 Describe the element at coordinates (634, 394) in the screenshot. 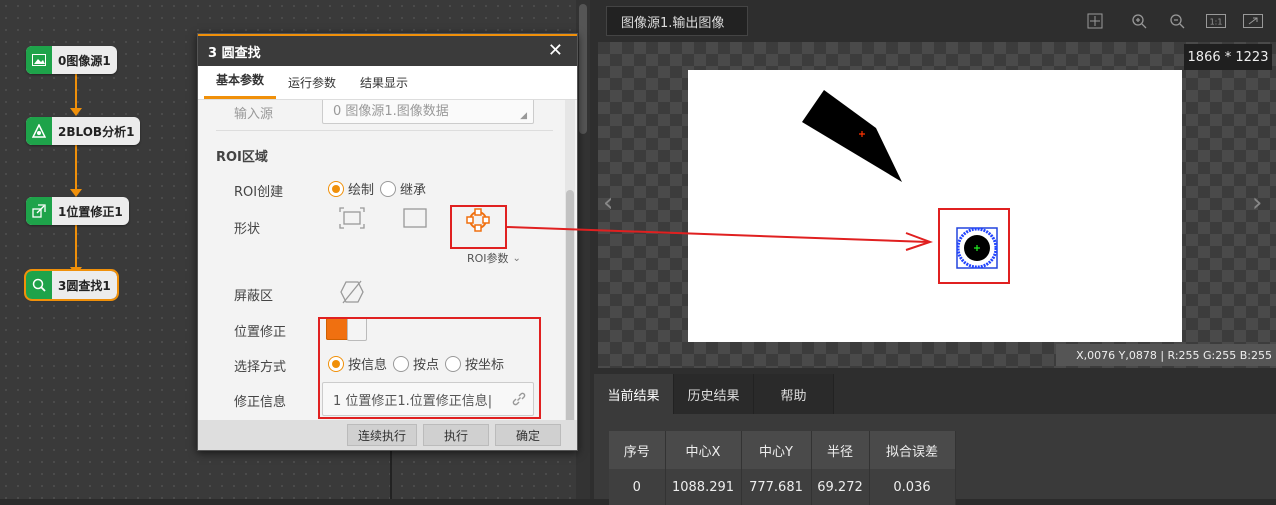

I see `tab-current-result: 当前结果` at that location.